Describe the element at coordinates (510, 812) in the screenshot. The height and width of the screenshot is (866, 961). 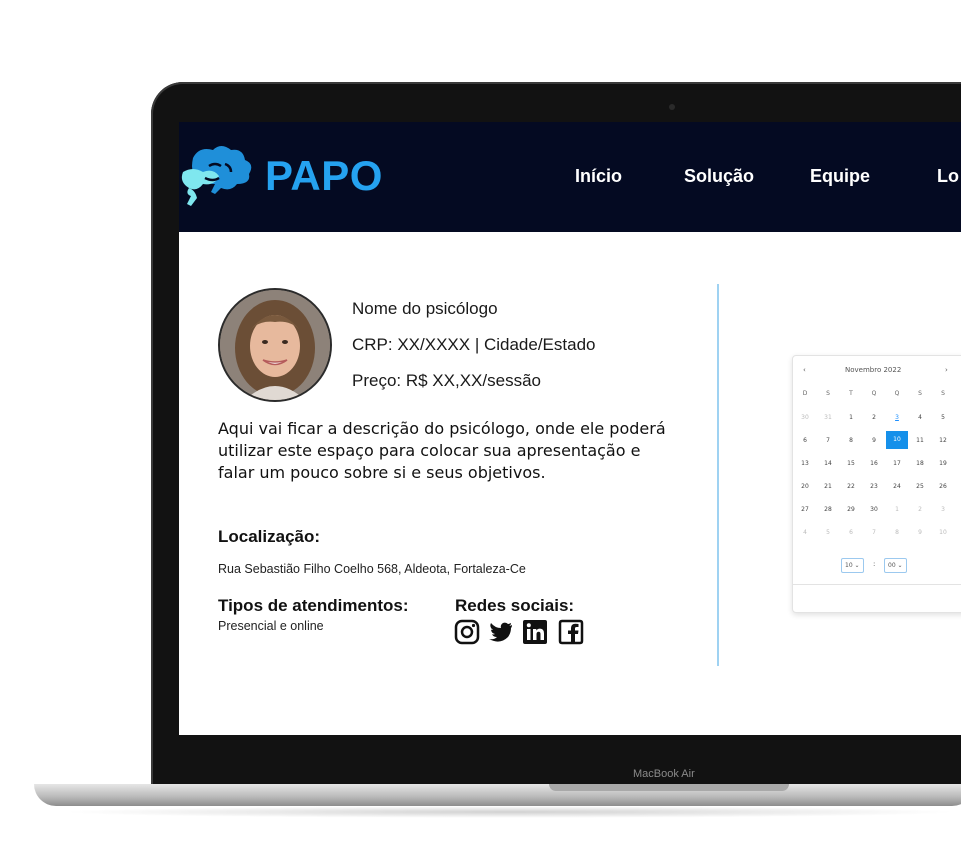
I see `laptop-shadow` at that location.